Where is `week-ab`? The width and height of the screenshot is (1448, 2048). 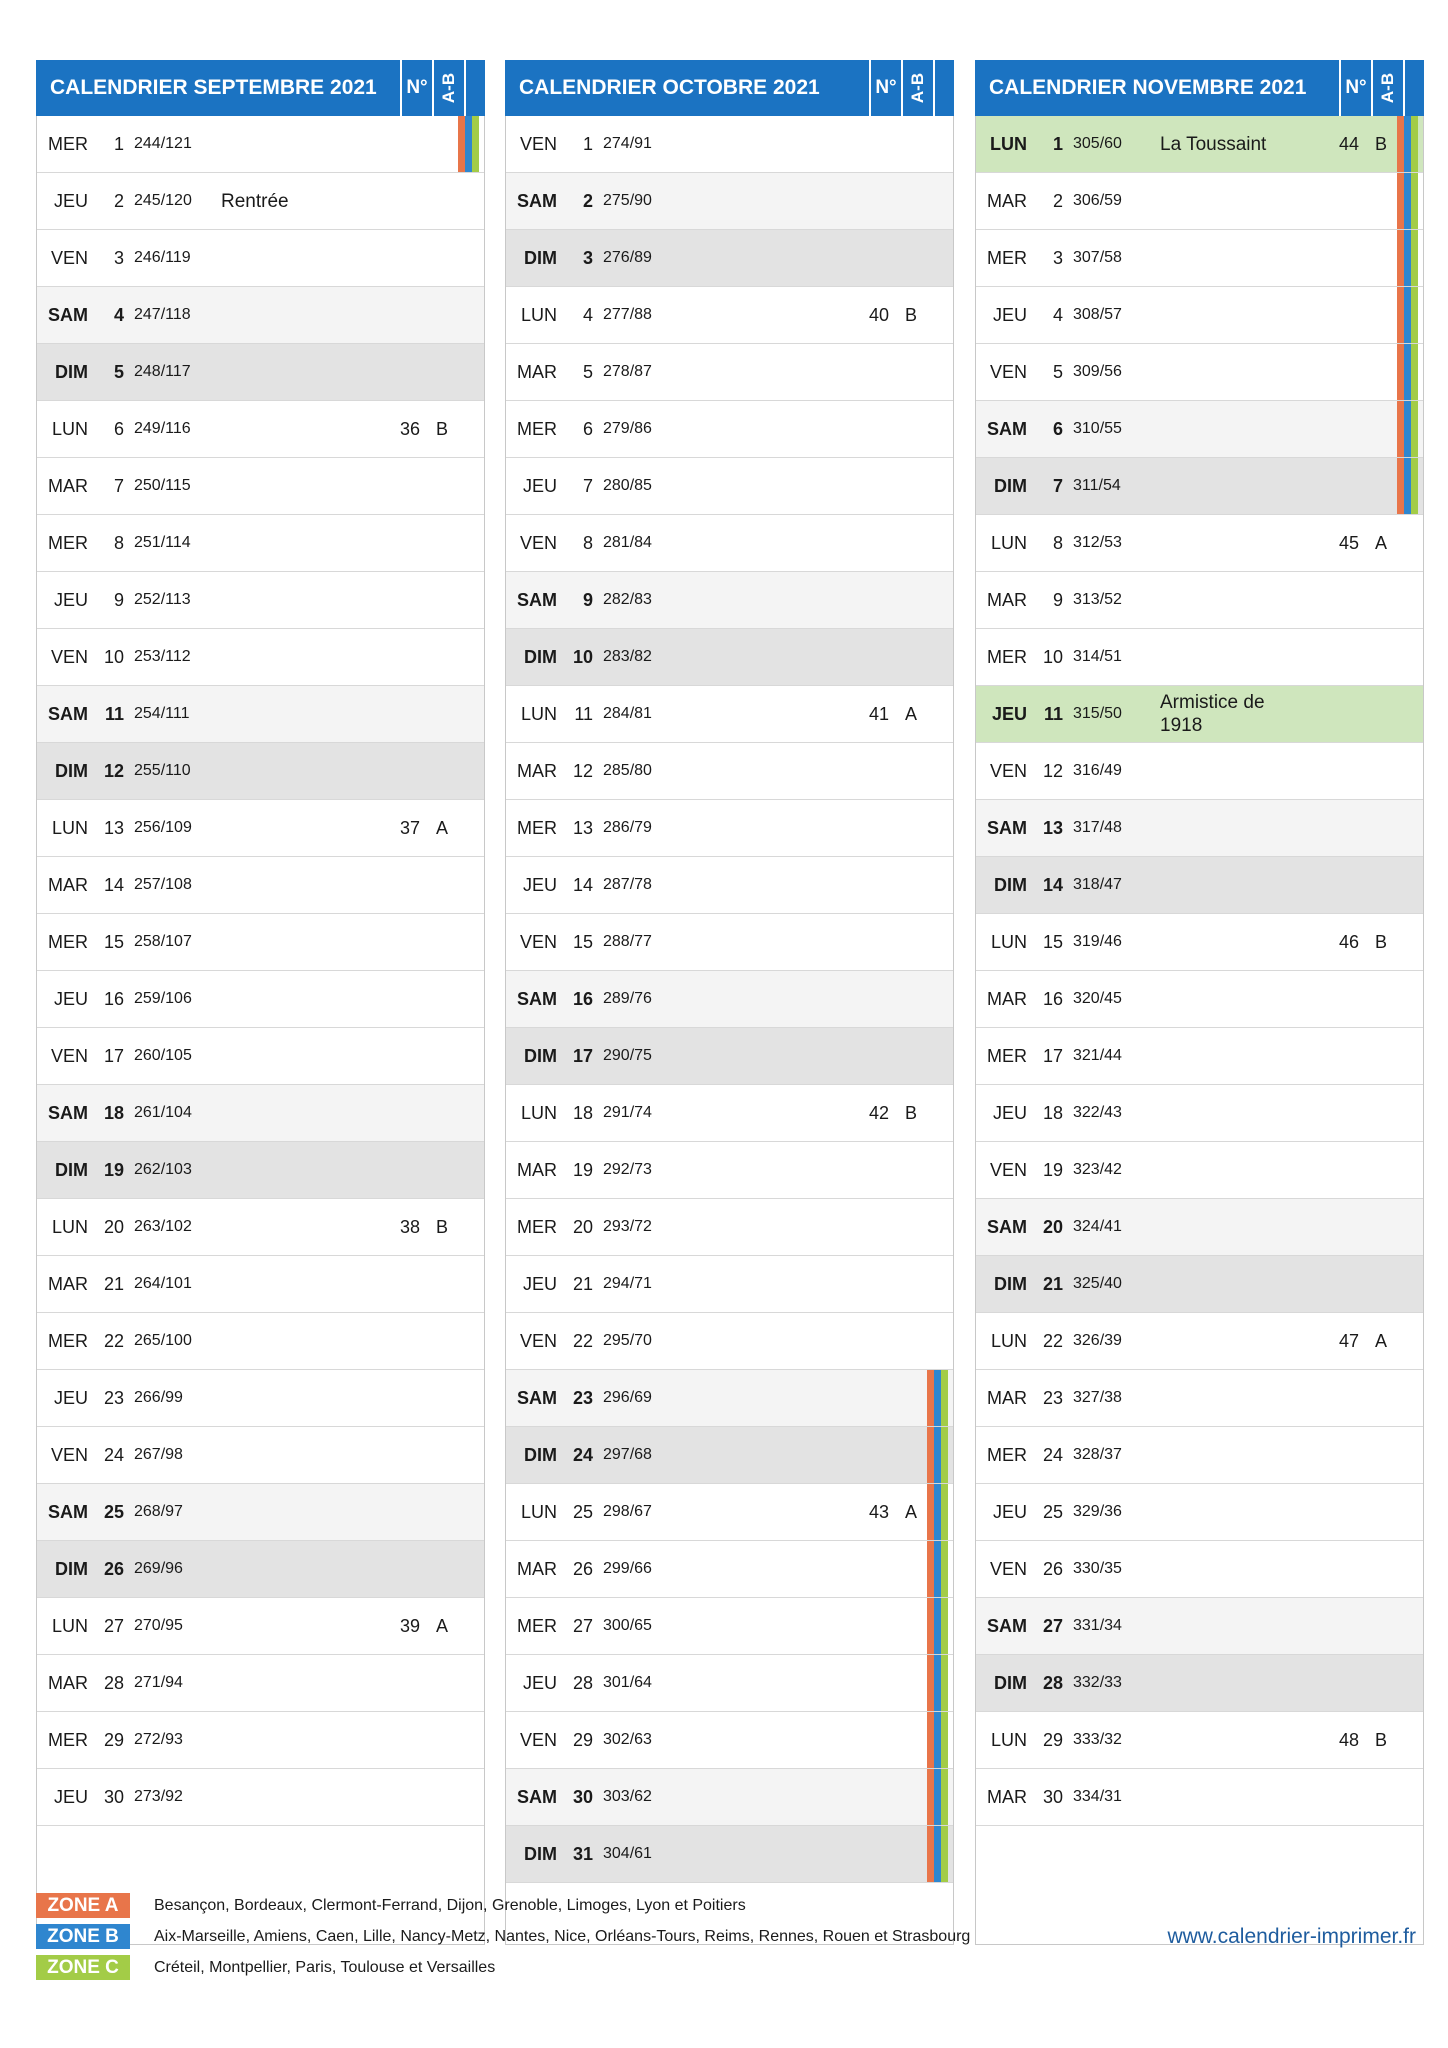
week-ab is located at coordinates (442, 543).